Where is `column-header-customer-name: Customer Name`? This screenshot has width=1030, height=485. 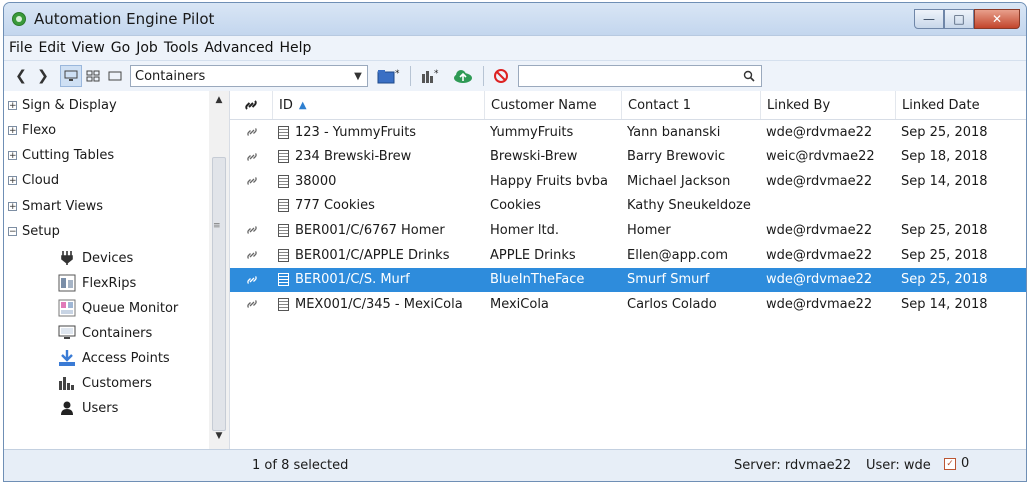
column-header-customer-name: Customer Name is located at coordinates (552, 105).